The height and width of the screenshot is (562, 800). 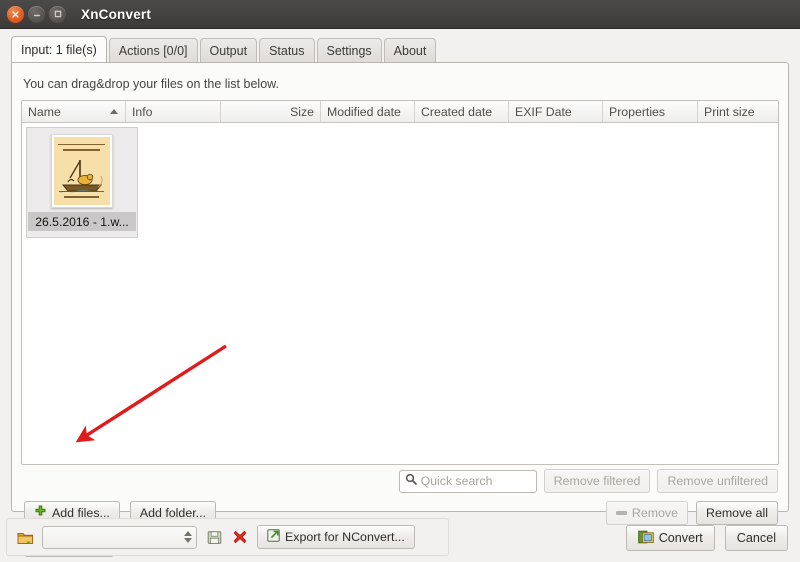 I want to click on remove-row: Remove Remove all, so click(x=691, y=513).